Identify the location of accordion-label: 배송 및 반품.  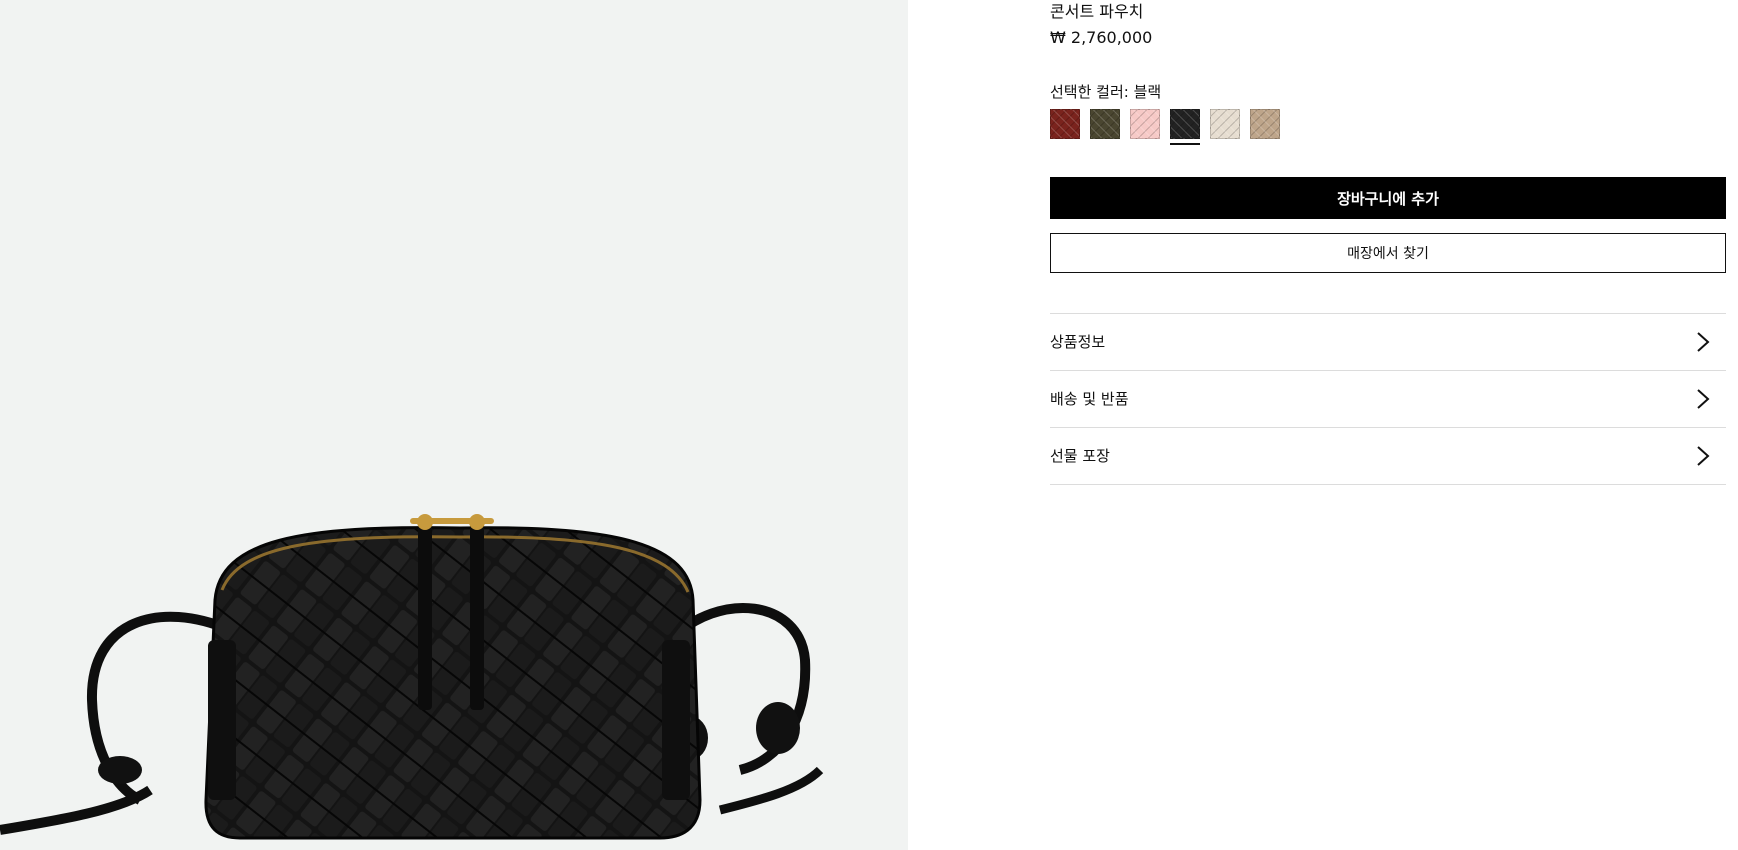
(1089, 399).